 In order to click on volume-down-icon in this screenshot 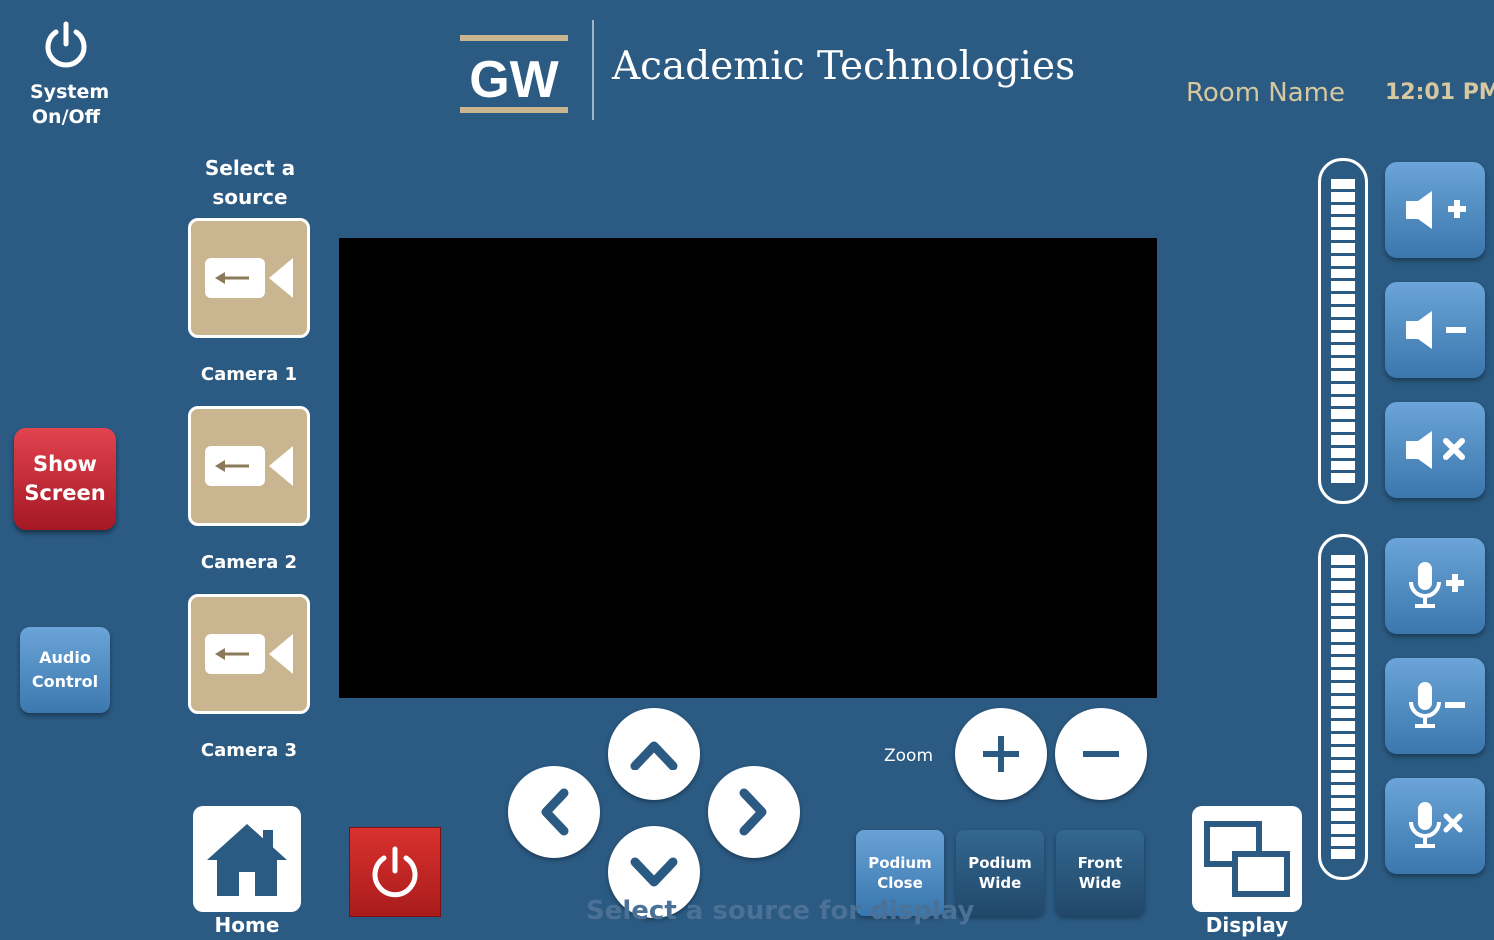, I will do `click(1436, 330)`.